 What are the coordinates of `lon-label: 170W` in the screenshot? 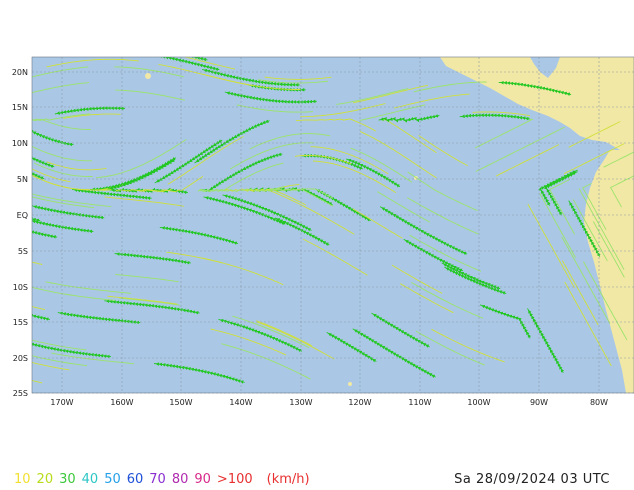 It's located at (61, 402).